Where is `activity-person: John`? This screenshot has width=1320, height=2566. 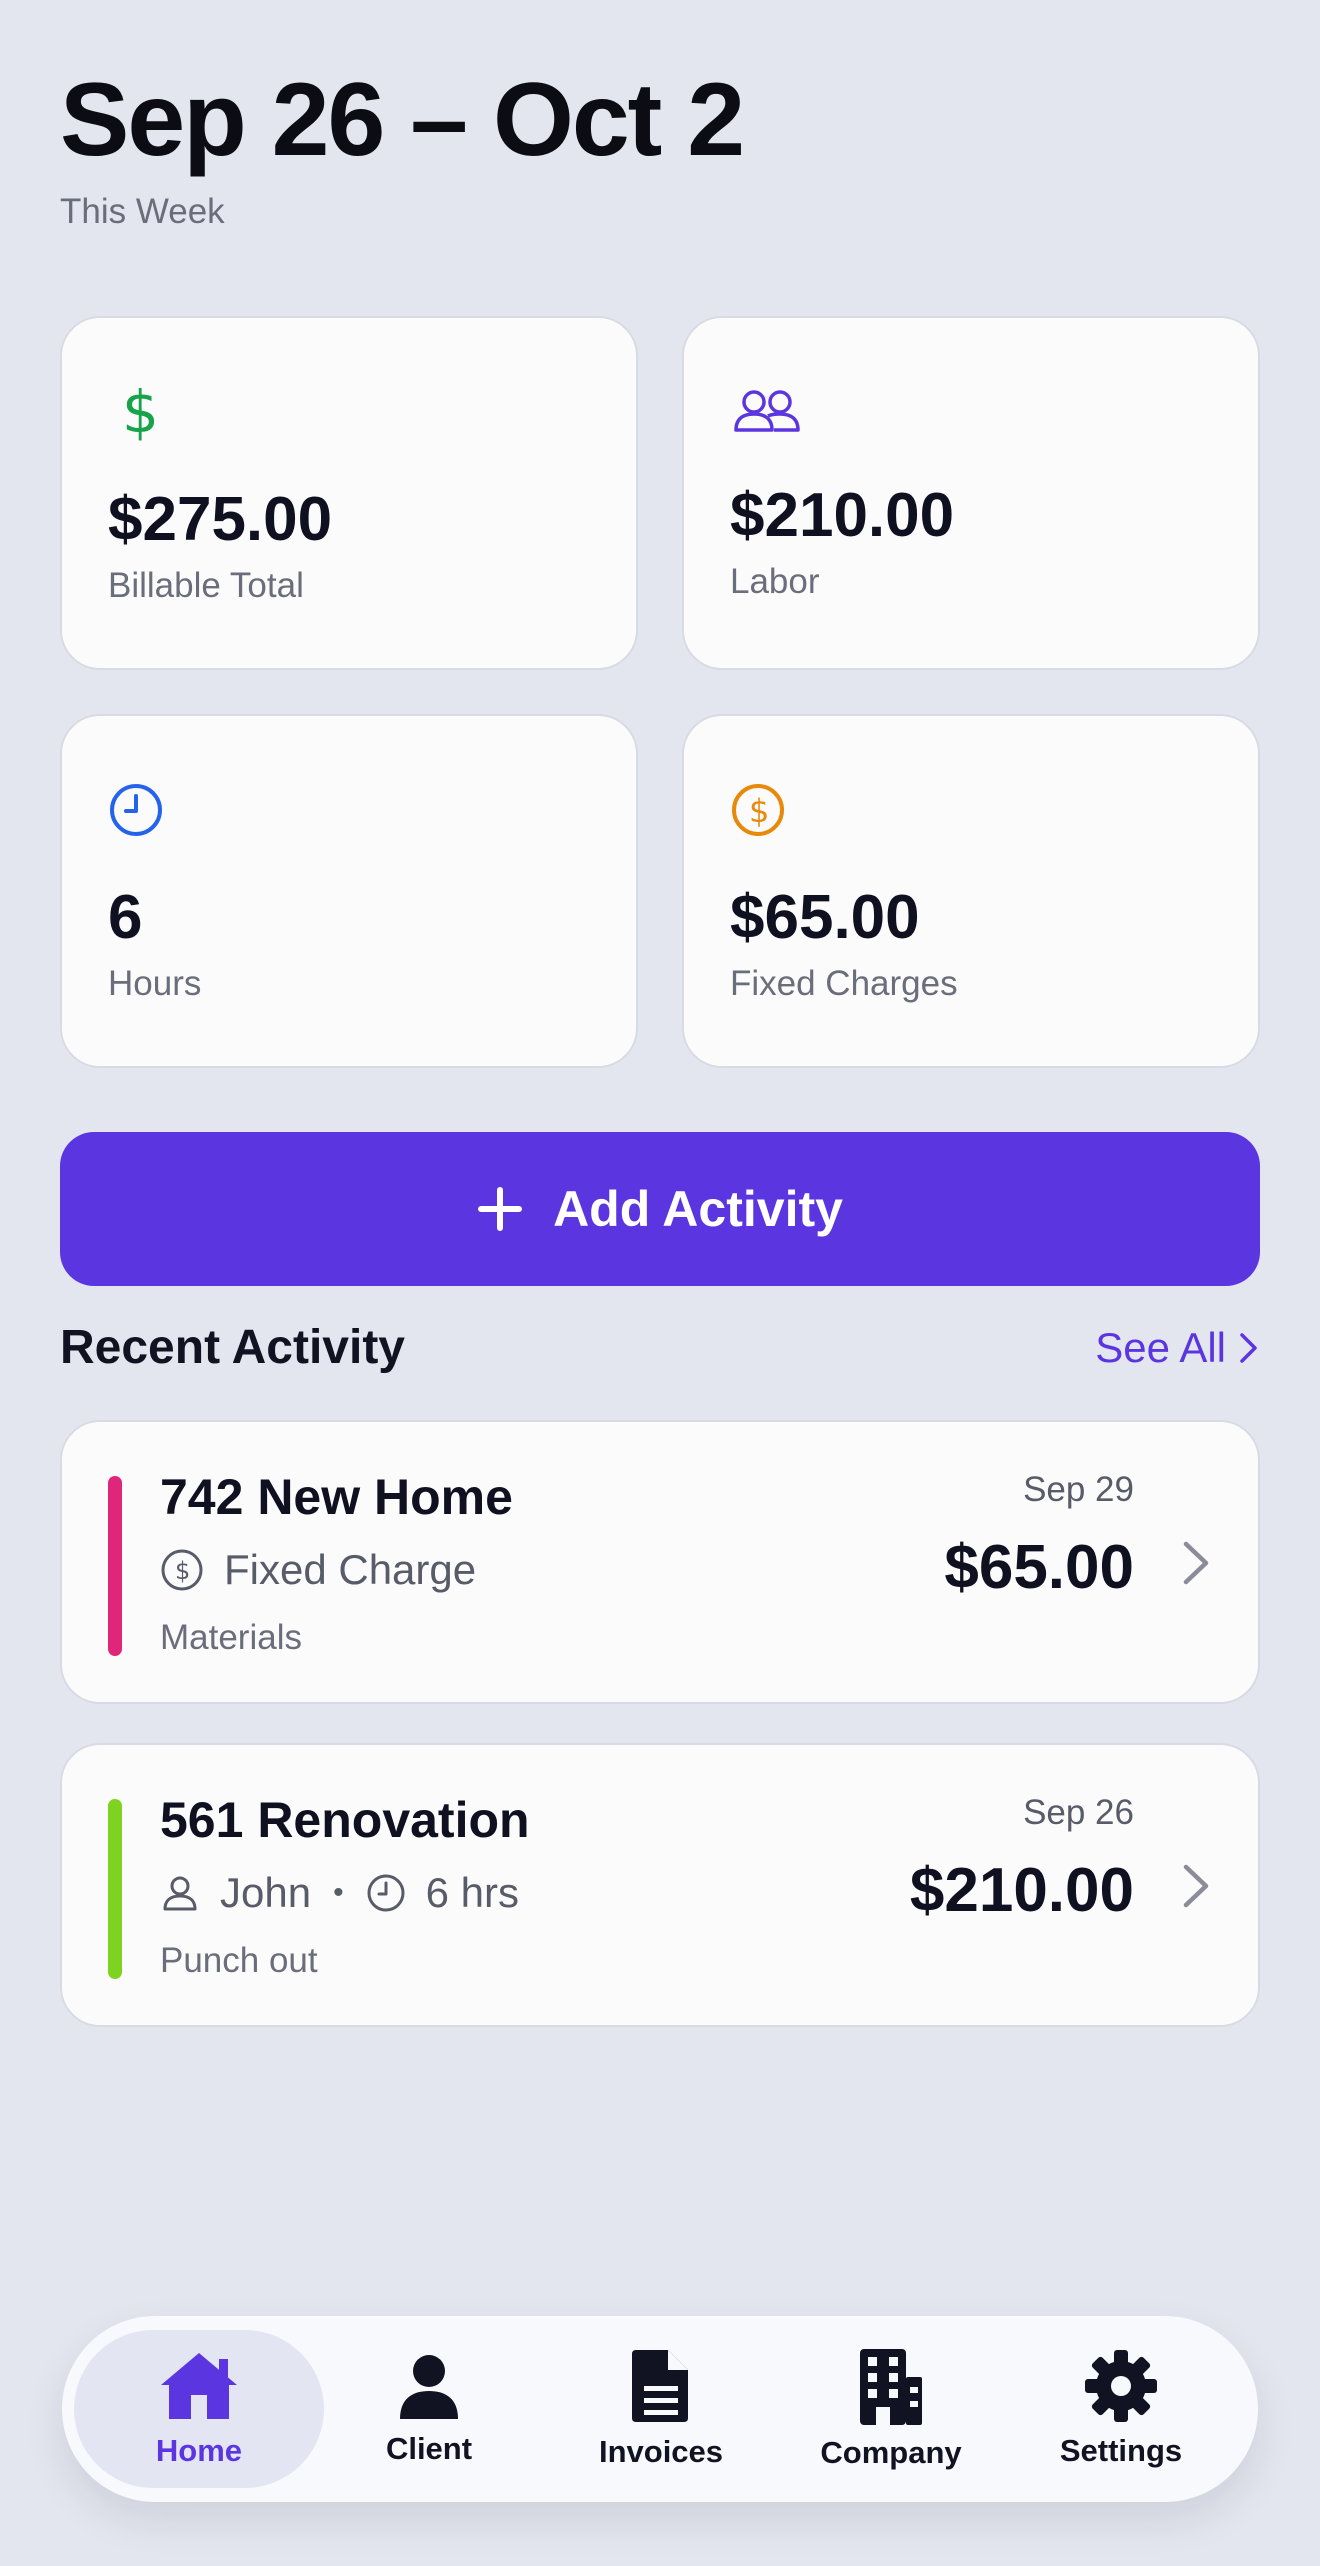 activity-person: John is located at coordinates (235, 1893).